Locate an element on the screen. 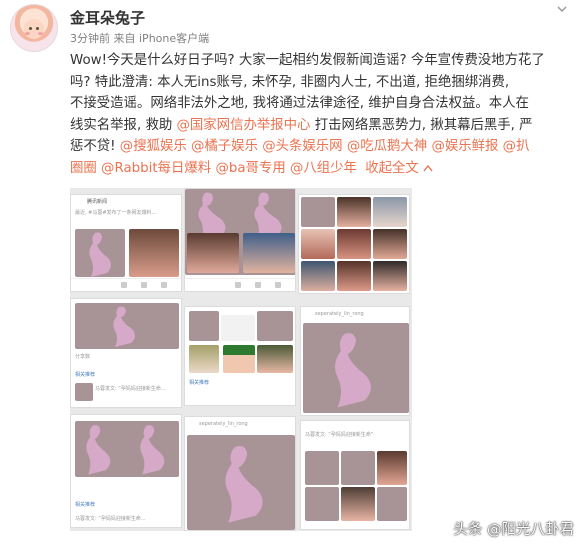 The height and width of the screenshot is (545, 581). lace-thumb is located at coordinates (84, 392).